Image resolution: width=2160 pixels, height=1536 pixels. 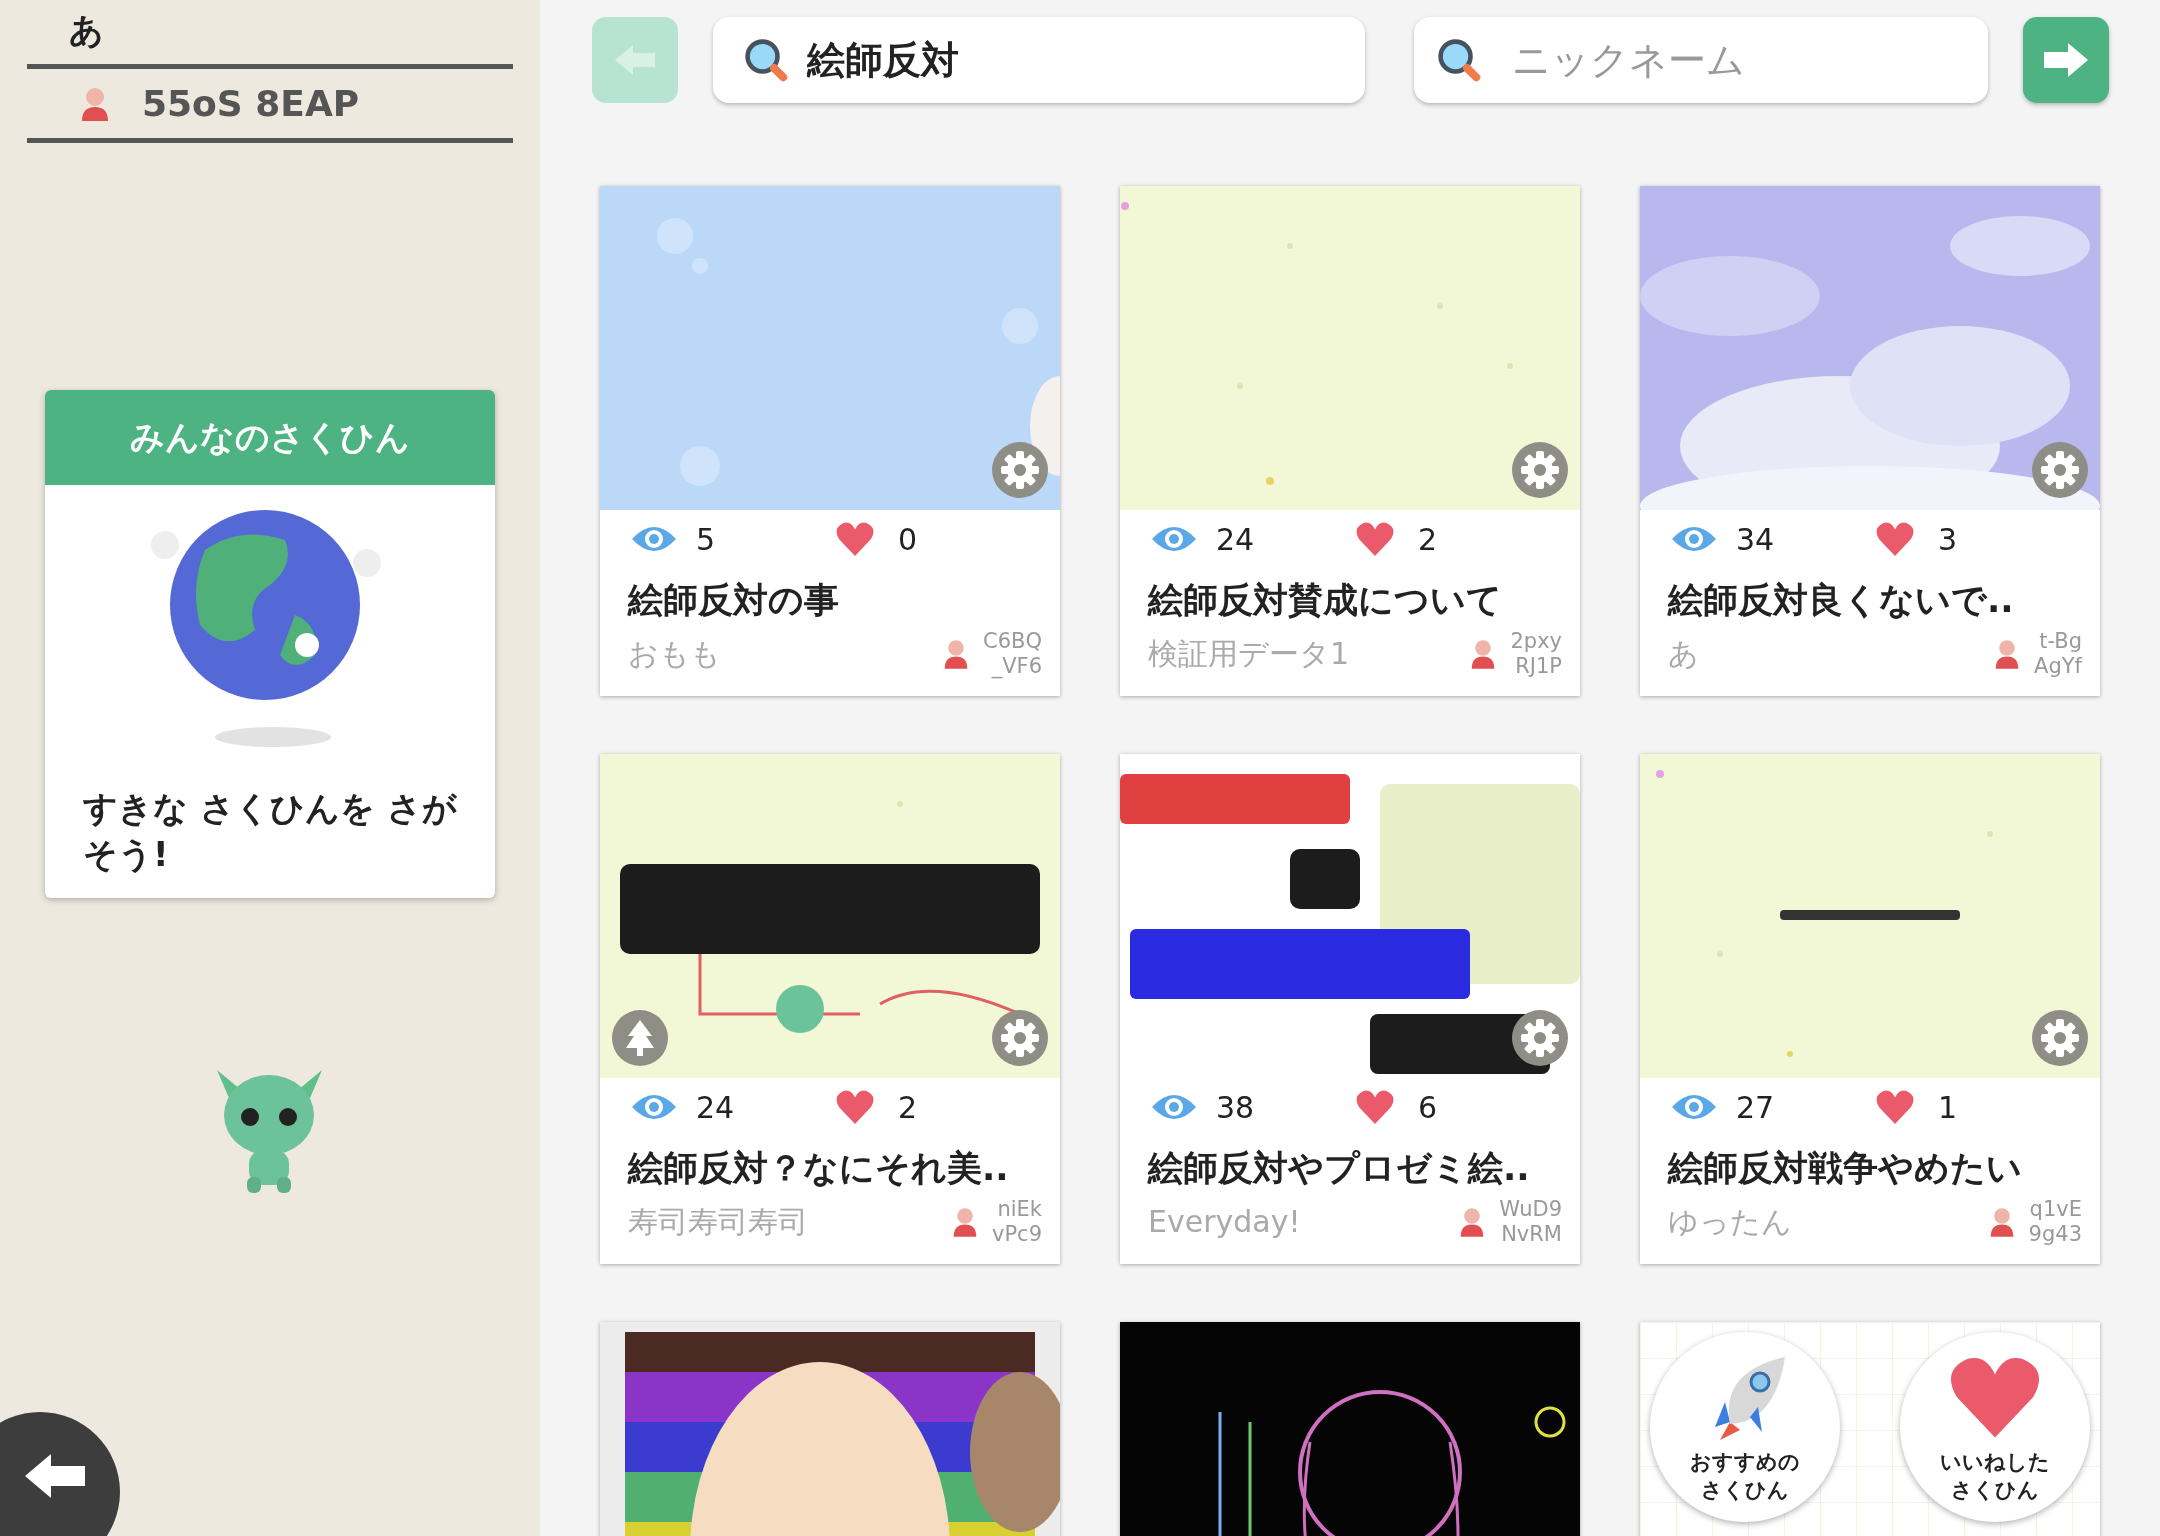 I want to click on author-name: おもも, so click(x=675, y=654).